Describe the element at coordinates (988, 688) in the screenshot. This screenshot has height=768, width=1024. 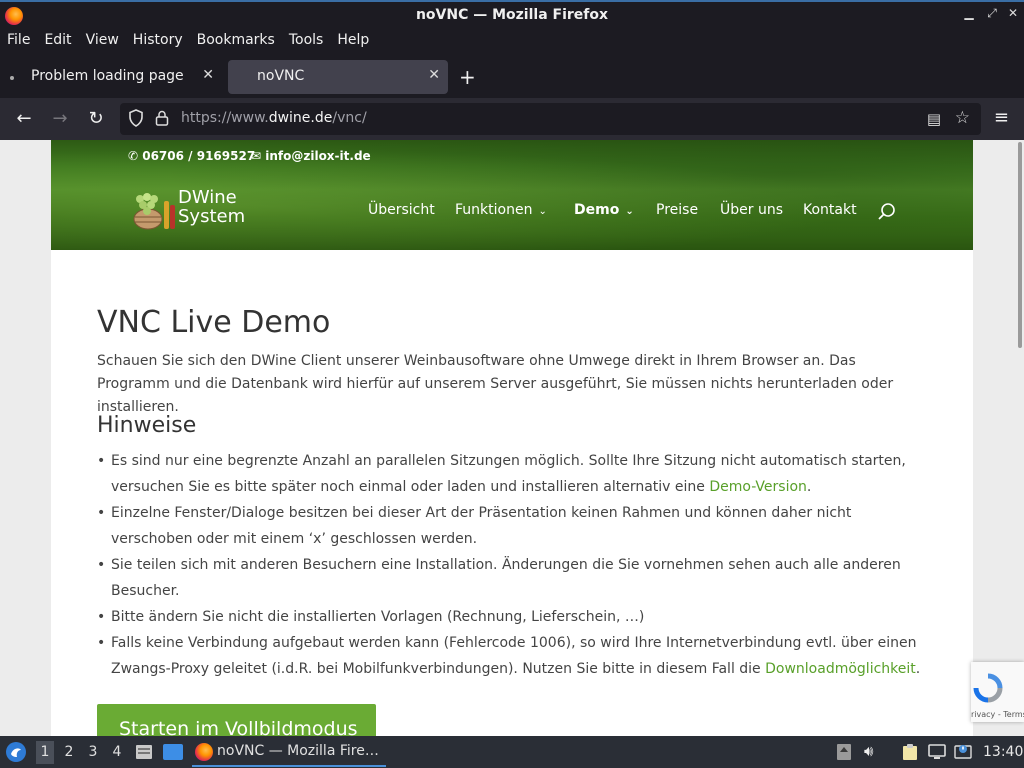
I see `recaptcha-logo-icon` at that location.